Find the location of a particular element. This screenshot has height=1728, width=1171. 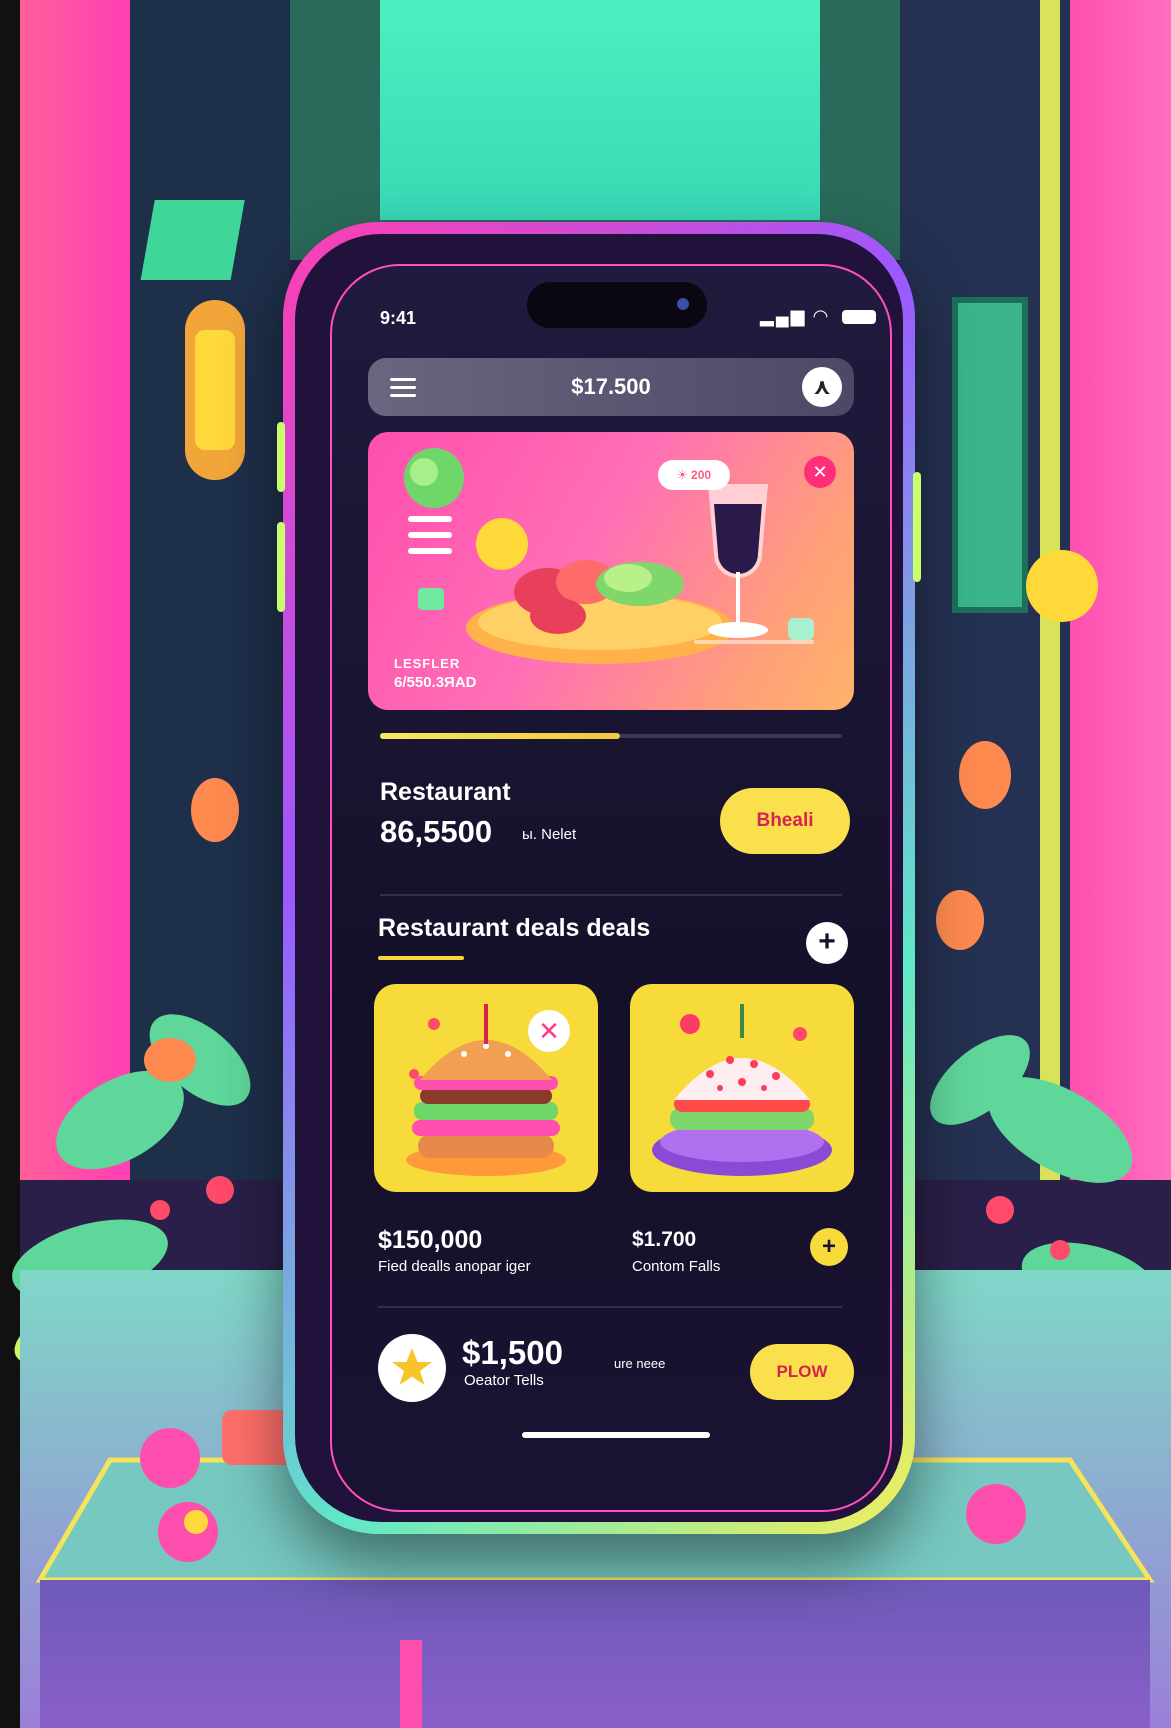

plow-button: PLOW is located at coordinates (802, 1372).